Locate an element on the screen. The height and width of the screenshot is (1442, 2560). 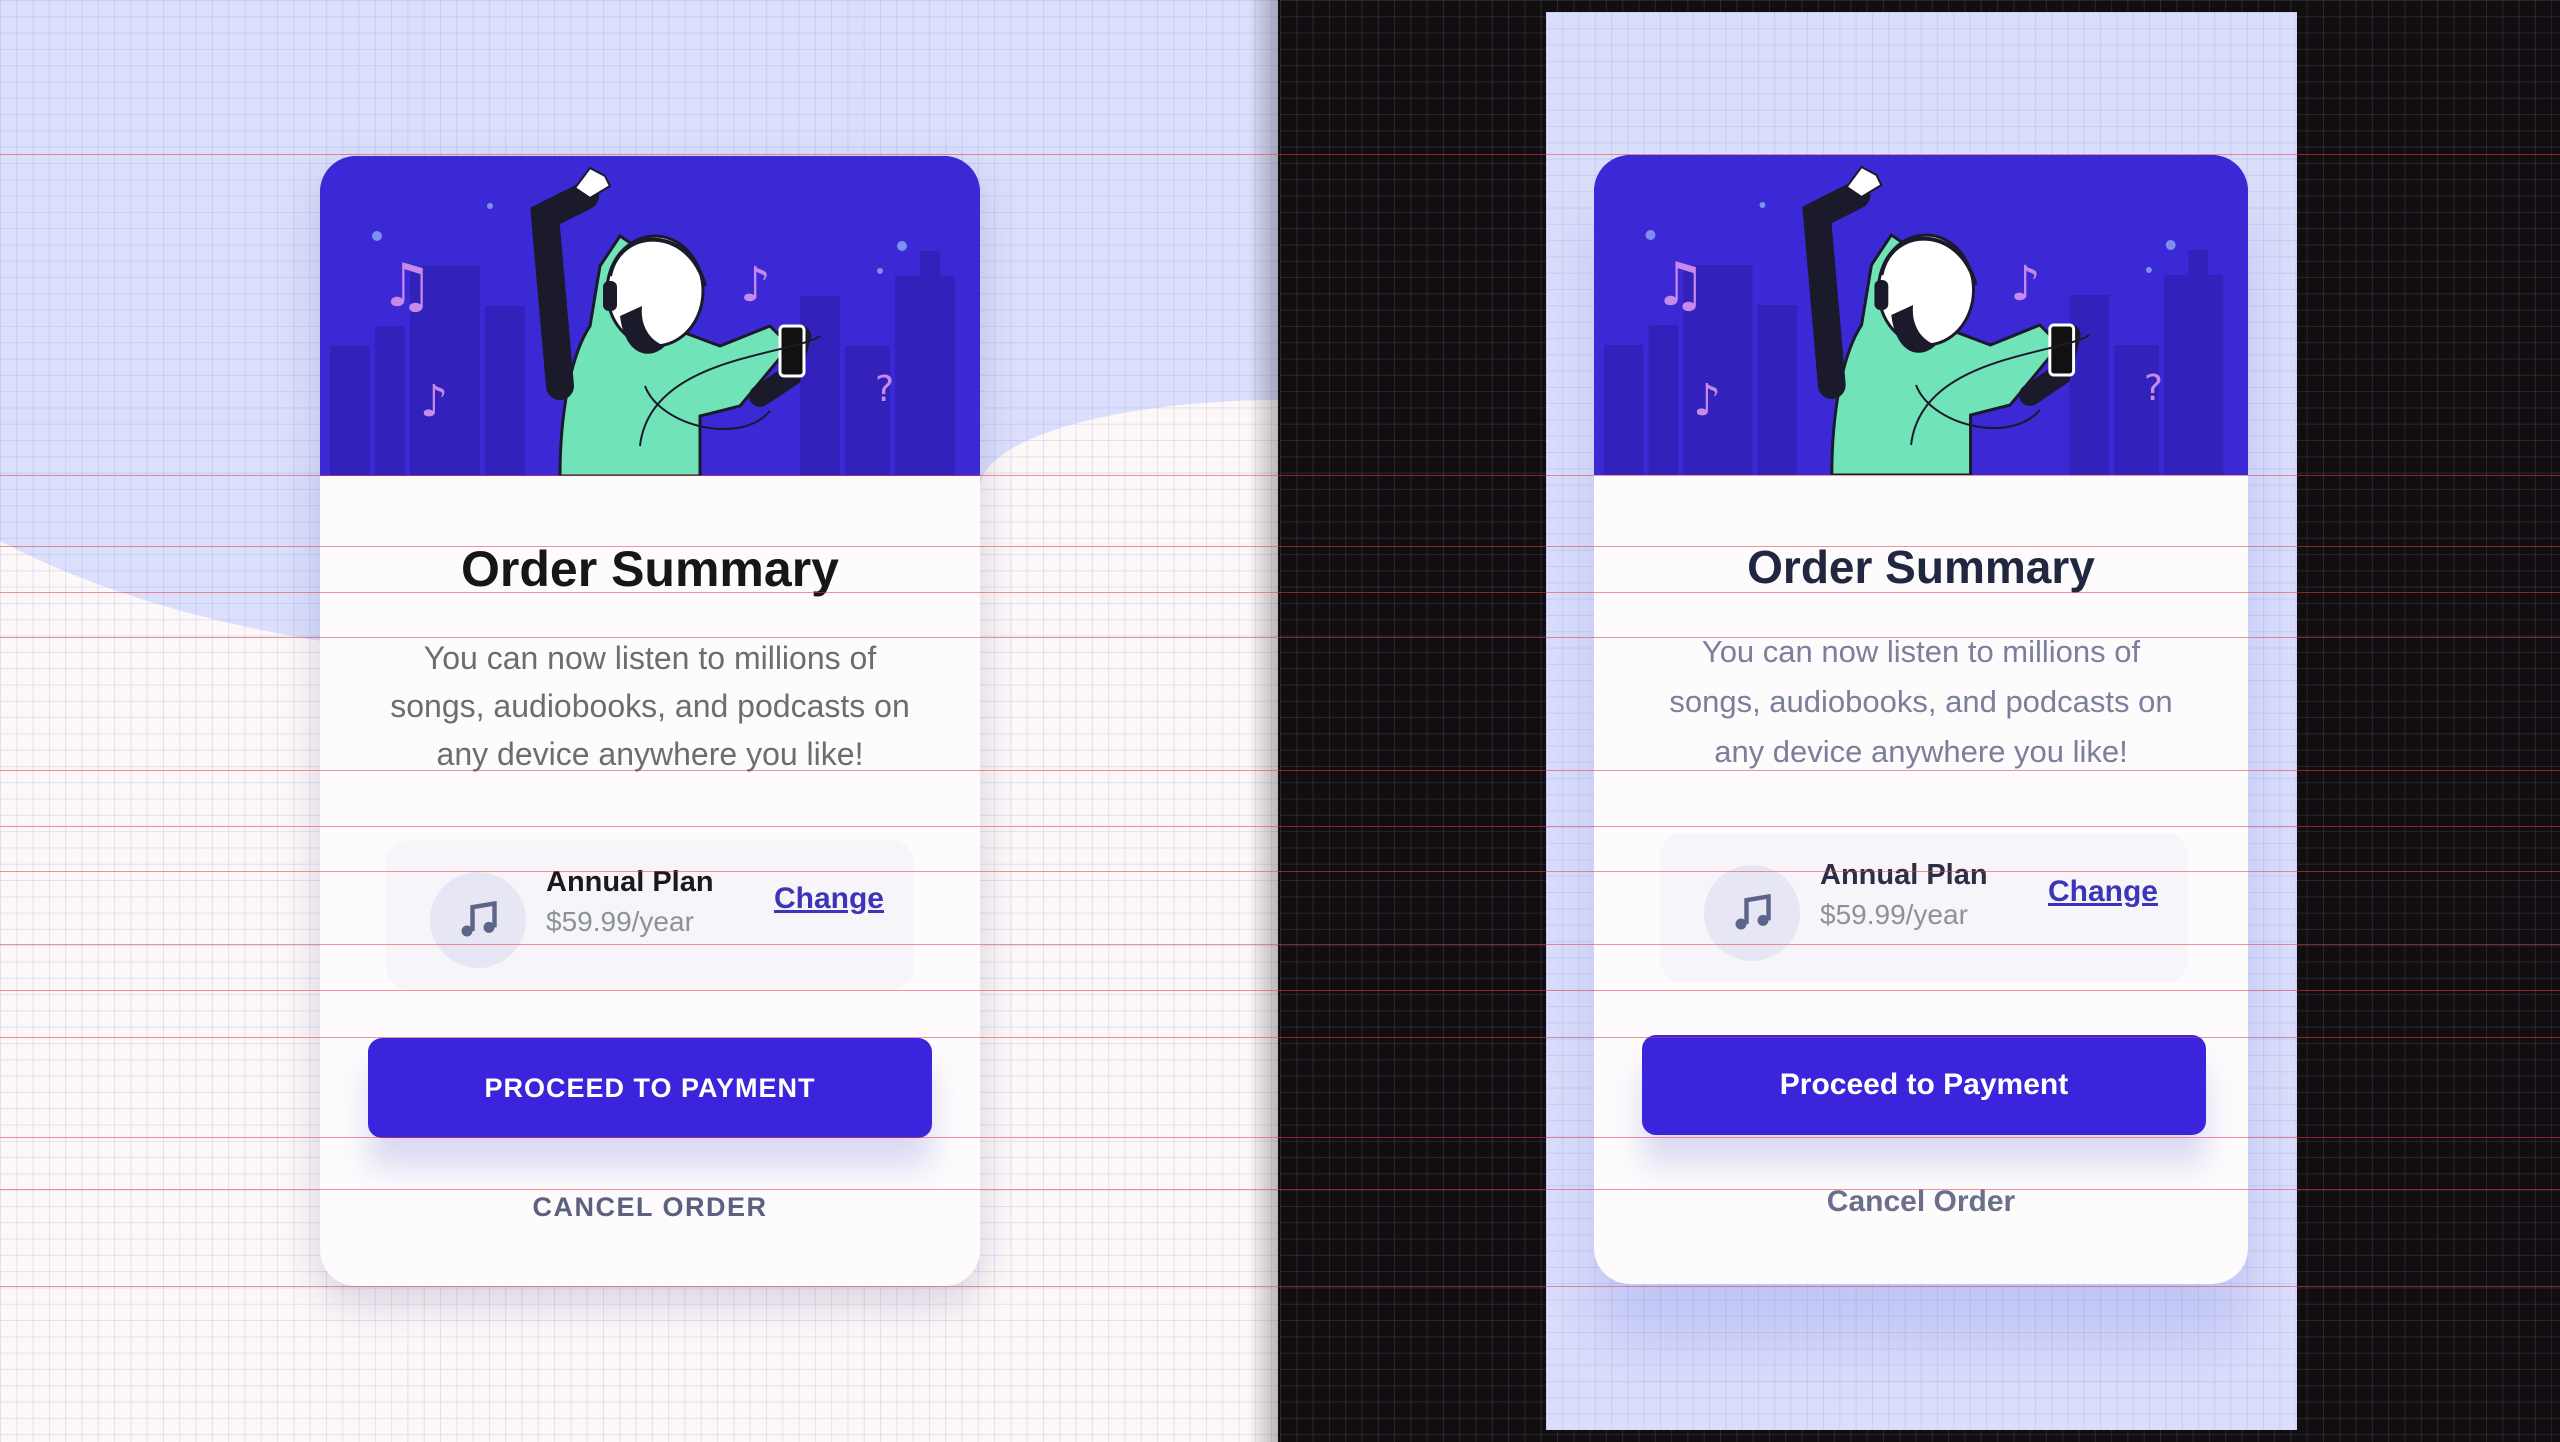
panel-edge-shadow is located at coordinates (1263, 721).